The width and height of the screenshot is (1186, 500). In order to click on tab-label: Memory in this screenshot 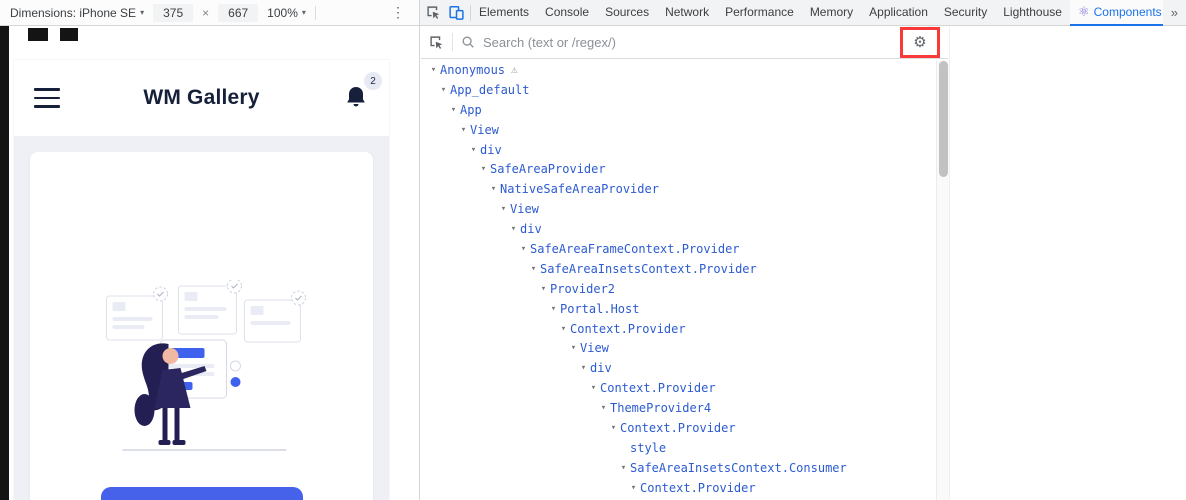, I will do `click(831, 11)`.